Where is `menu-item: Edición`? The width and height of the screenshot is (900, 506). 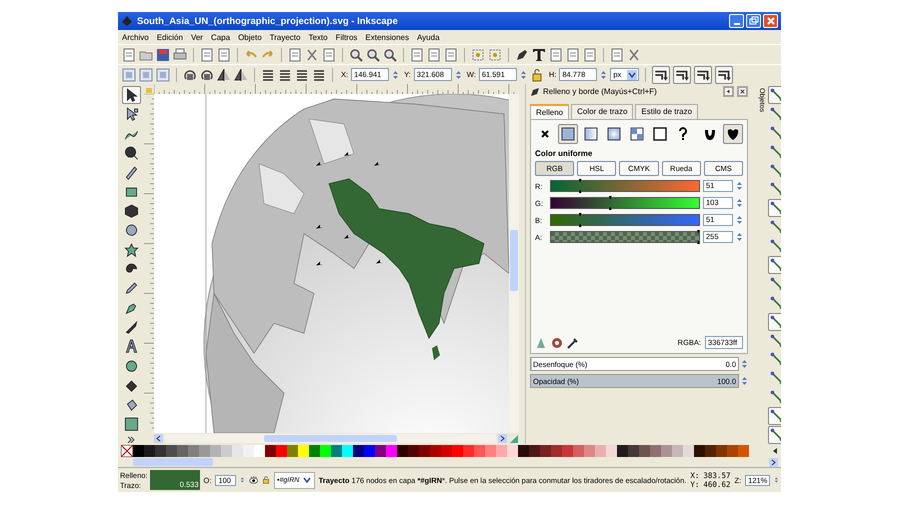
menu-item: Edición is located at coordinates (169, 37).